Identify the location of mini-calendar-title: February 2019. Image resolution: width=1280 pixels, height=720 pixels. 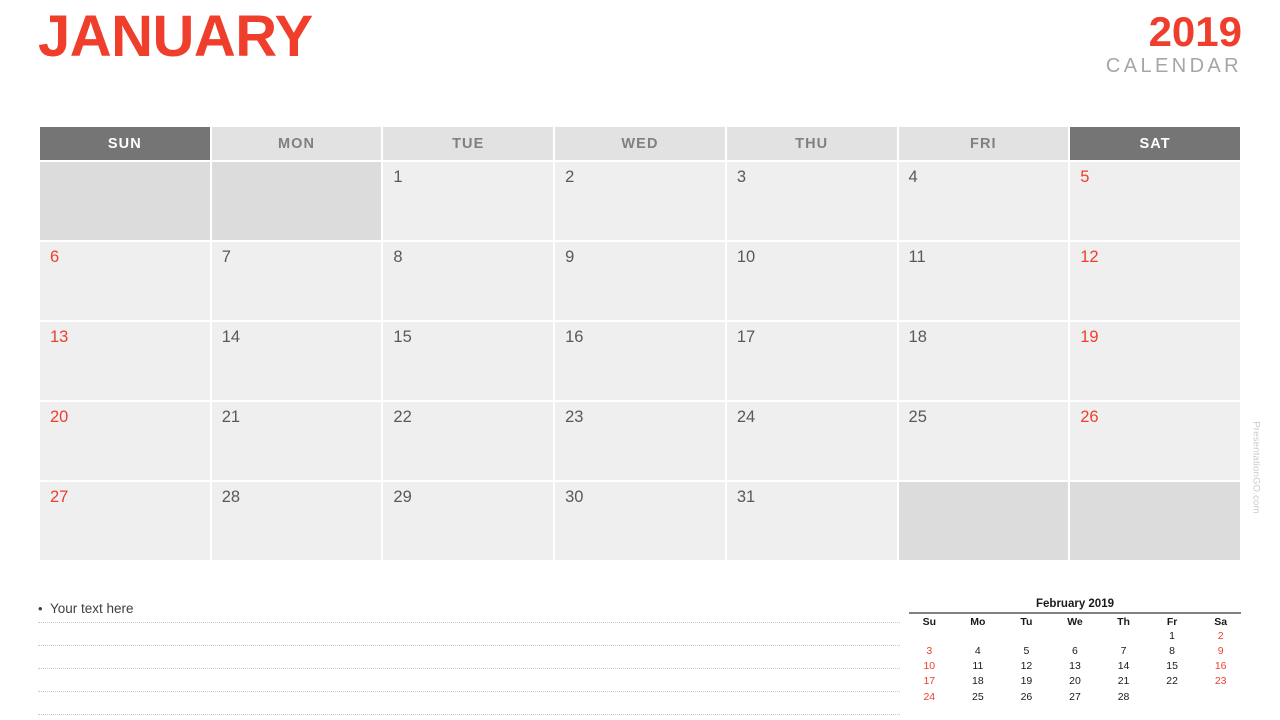
(1075, 604).